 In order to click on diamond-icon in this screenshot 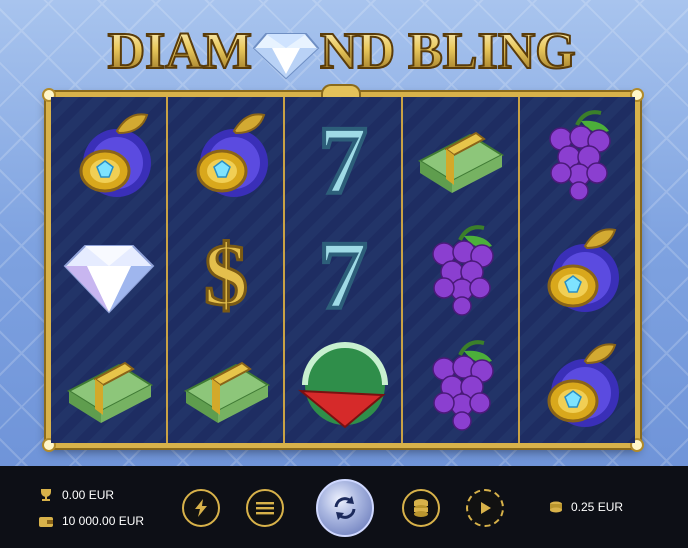, I will do `click(108, 269)`.